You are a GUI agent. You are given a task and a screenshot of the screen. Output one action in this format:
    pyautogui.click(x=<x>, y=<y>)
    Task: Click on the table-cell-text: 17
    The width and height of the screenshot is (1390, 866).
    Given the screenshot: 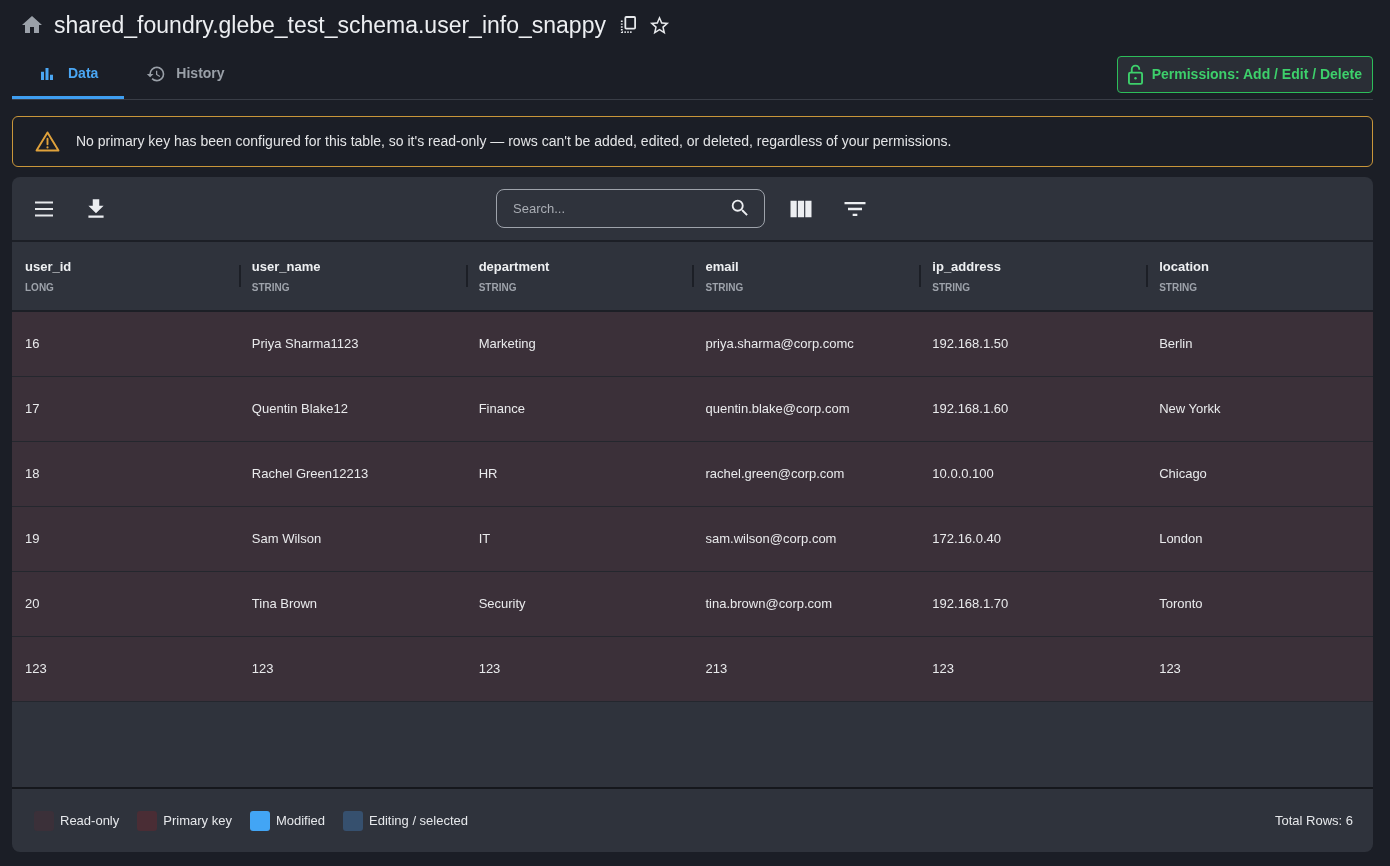 What is the action you would take?
    pyautogui.click(x=32, y=409)
    